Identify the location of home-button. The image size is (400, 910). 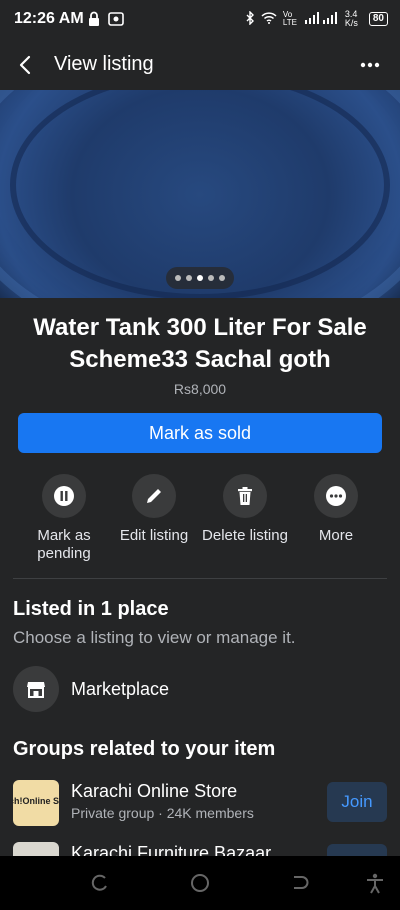
(200, 883).